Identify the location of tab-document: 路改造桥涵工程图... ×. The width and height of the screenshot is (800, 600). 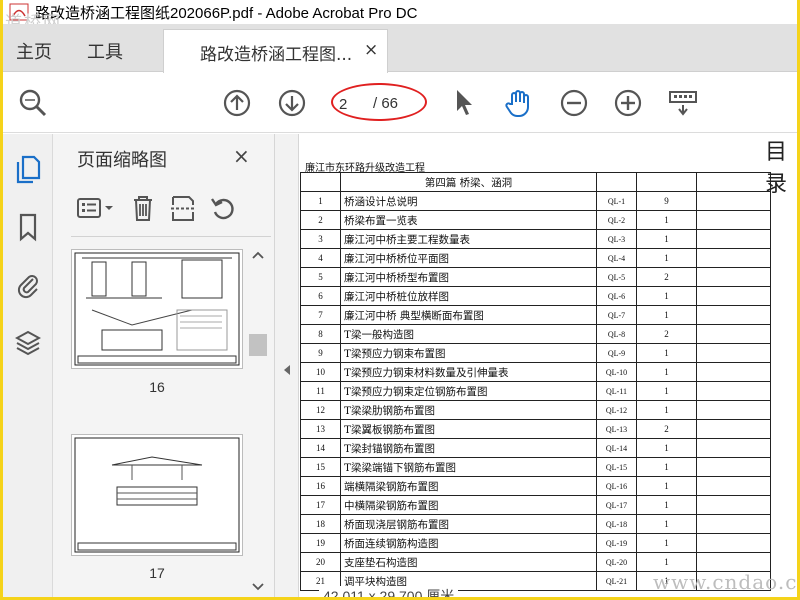
(275, 51).